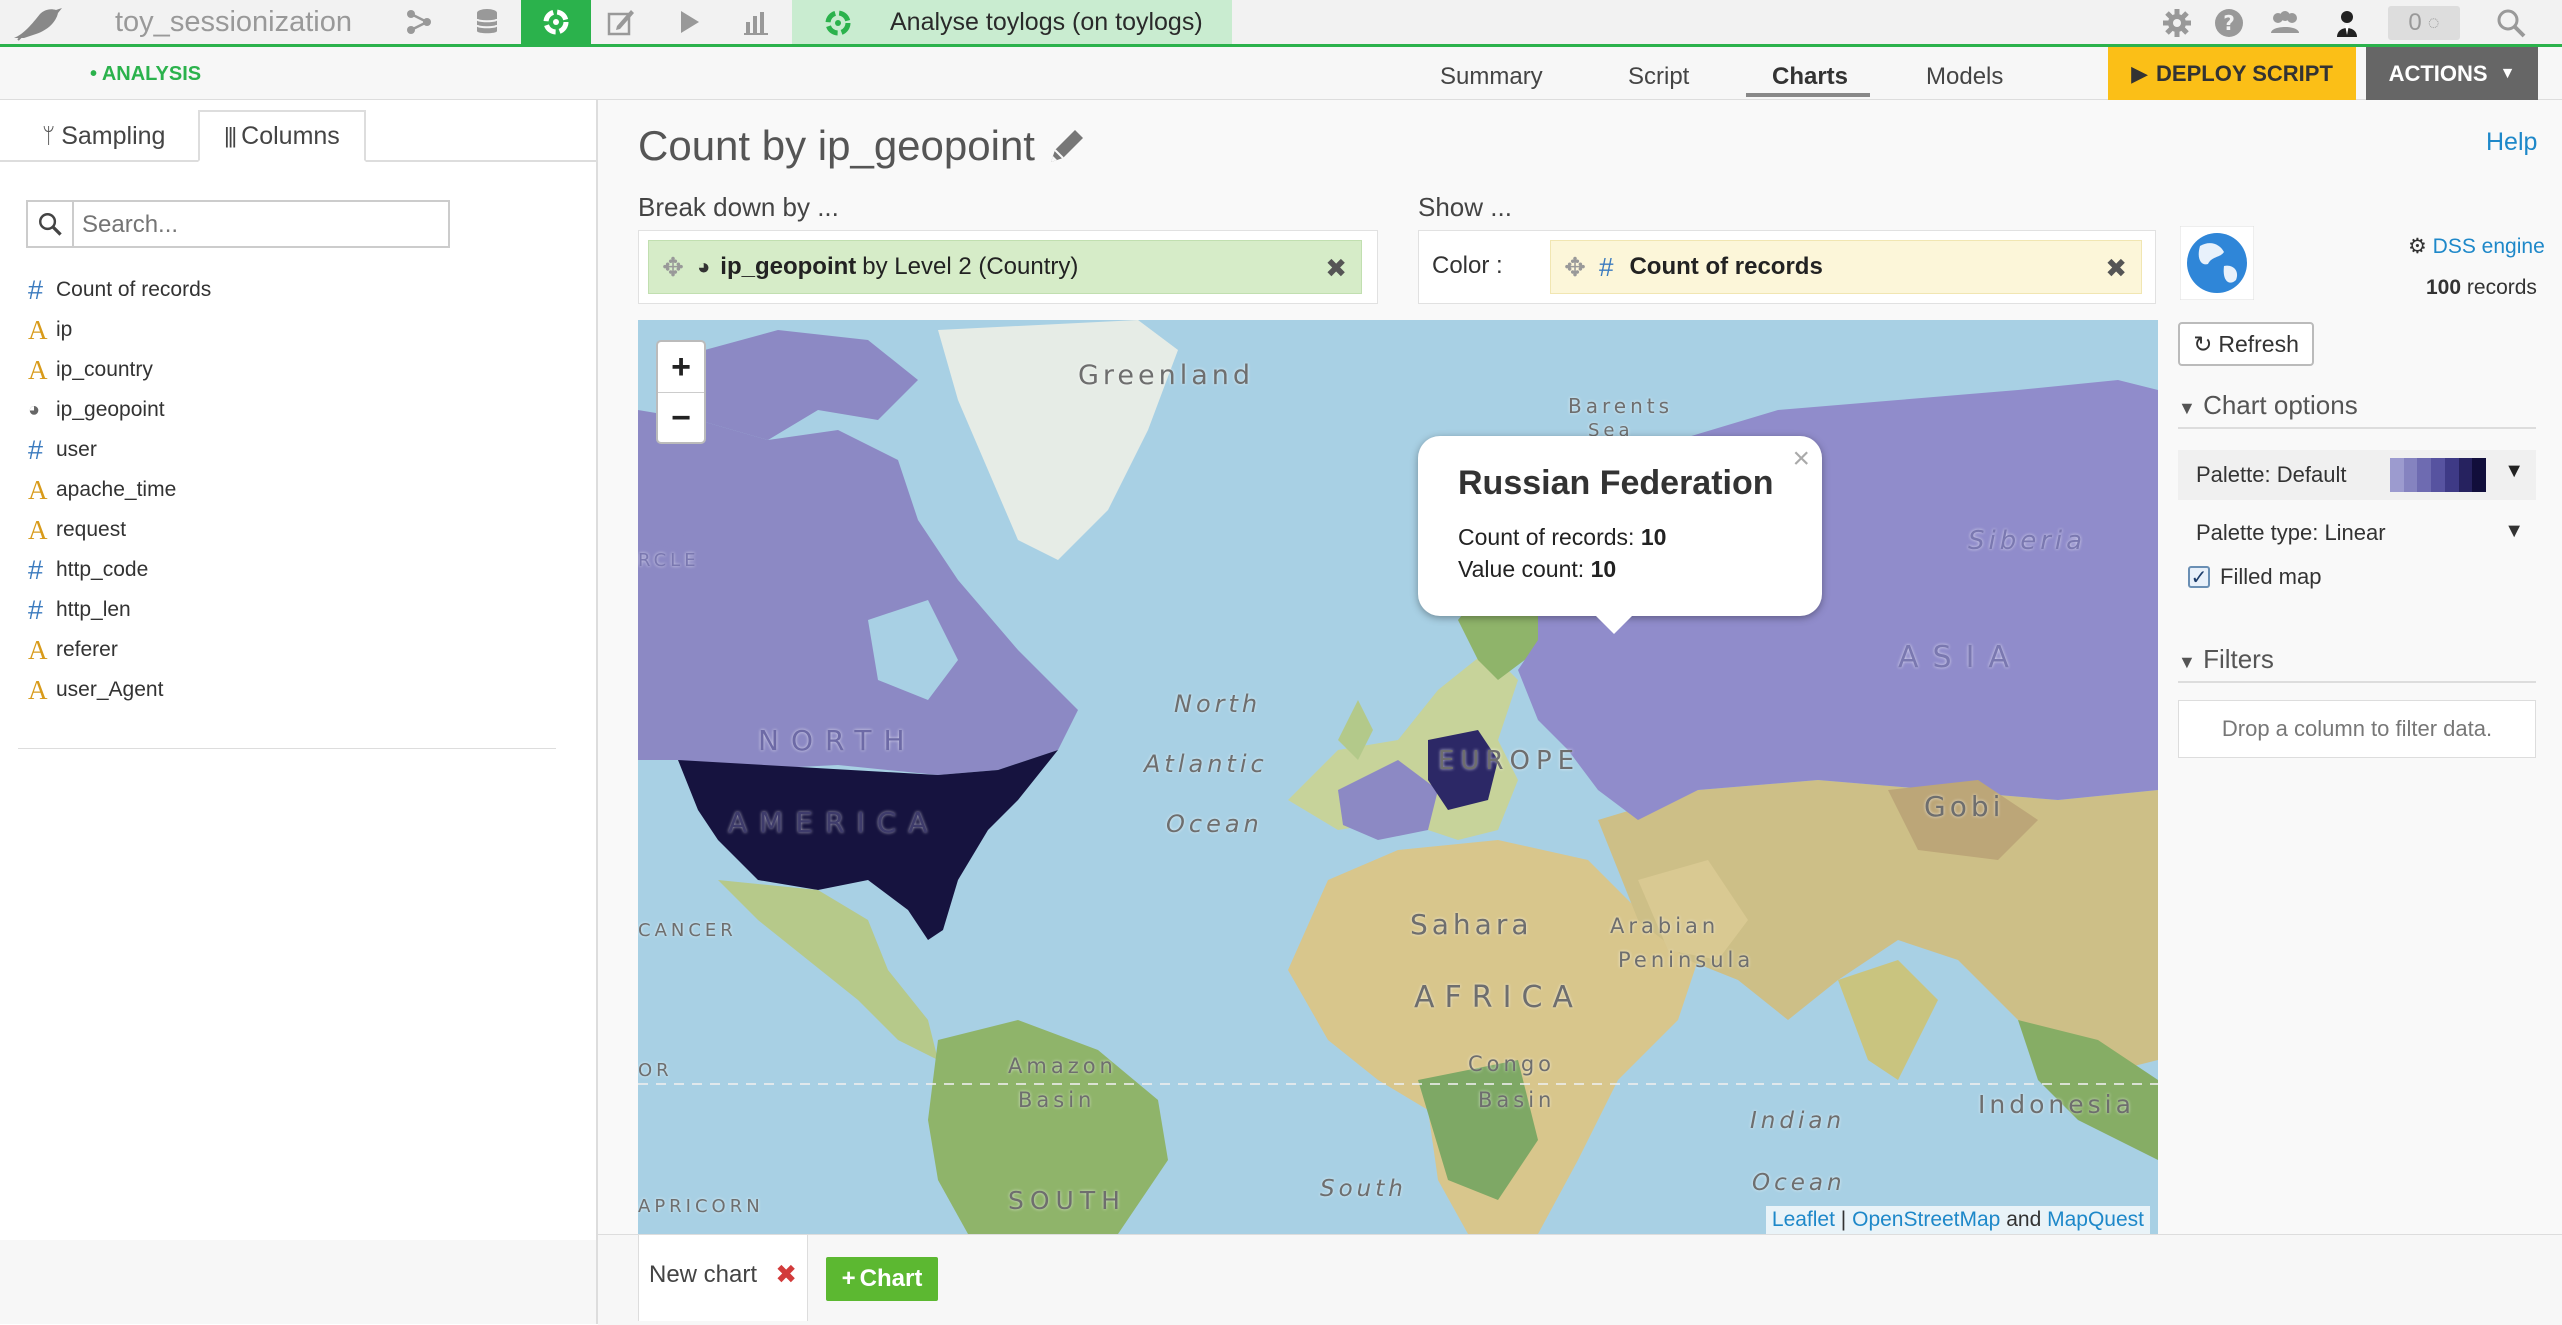 The image size is (2562, 1325). I want to click on refresh-button: ↻ Refresh, so click(2246, 344).